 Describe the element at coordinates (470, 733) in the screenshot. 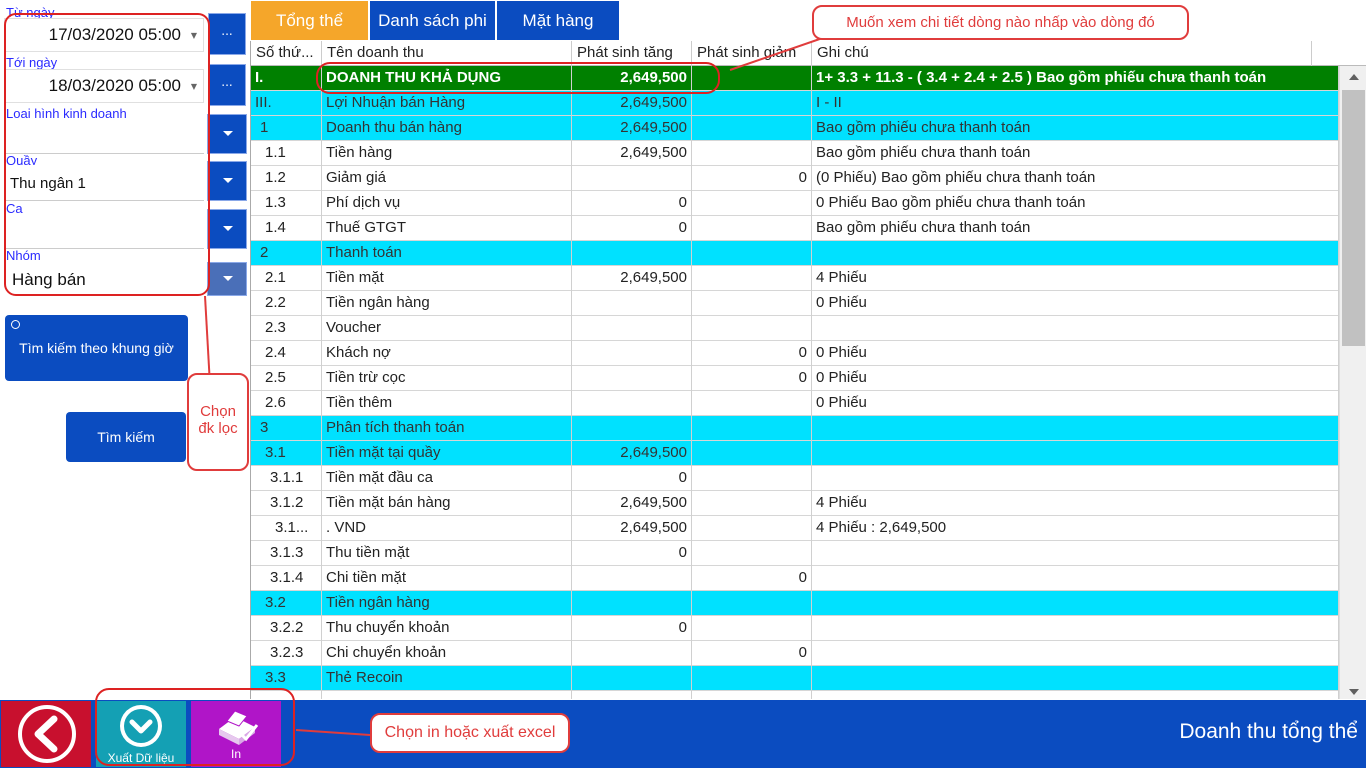

I see `callout-print-export: Chọn in hoặc xuất excel` at that location.